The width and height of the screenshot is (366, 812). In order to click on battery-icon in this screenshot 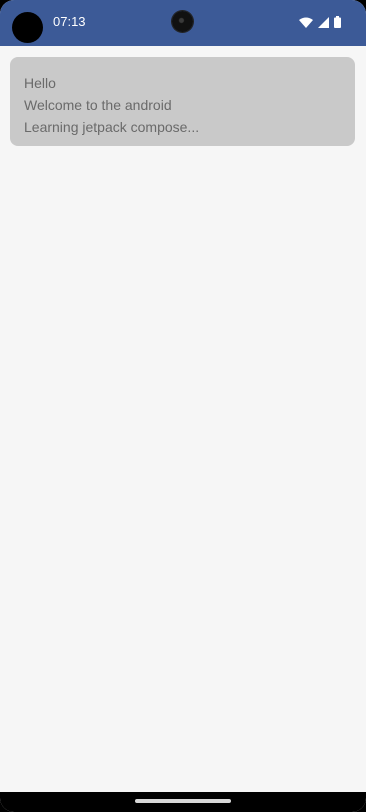, I will do `click(337, 22)`.